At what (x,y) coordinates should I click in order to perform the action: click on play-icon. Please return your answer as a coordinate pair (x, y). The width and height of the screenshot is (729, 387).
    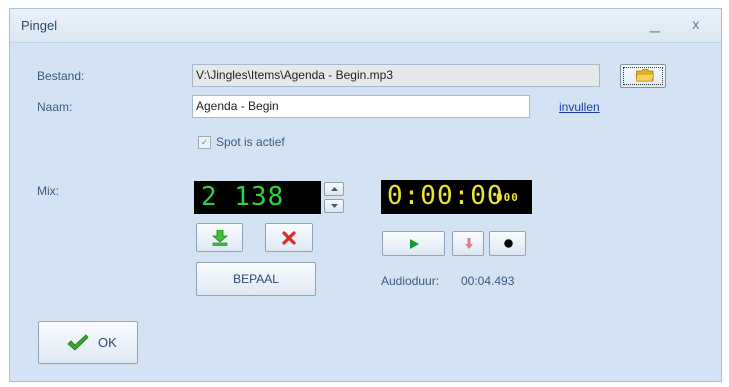
    Looking at the image, I should click on (414, 244).